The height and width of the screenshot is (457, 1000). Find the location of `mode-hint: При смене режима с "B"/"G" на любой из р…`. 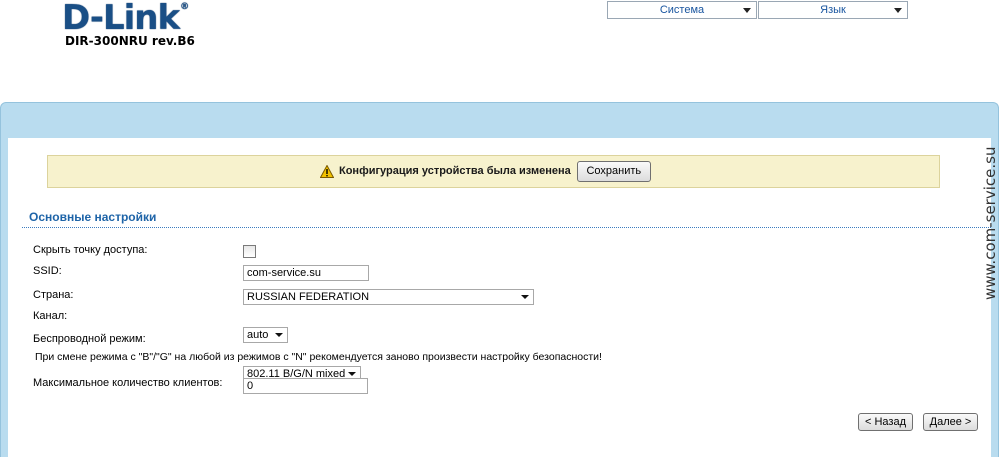

mode-hint: При смене режима с "B"/"G" на любой из р… is located at coordinates (318, 357).